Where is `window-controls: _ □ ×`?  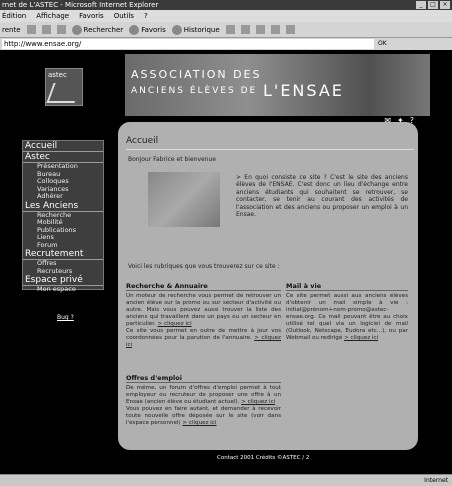
window-controls: _ □ × is located at coordinates (433, 5).